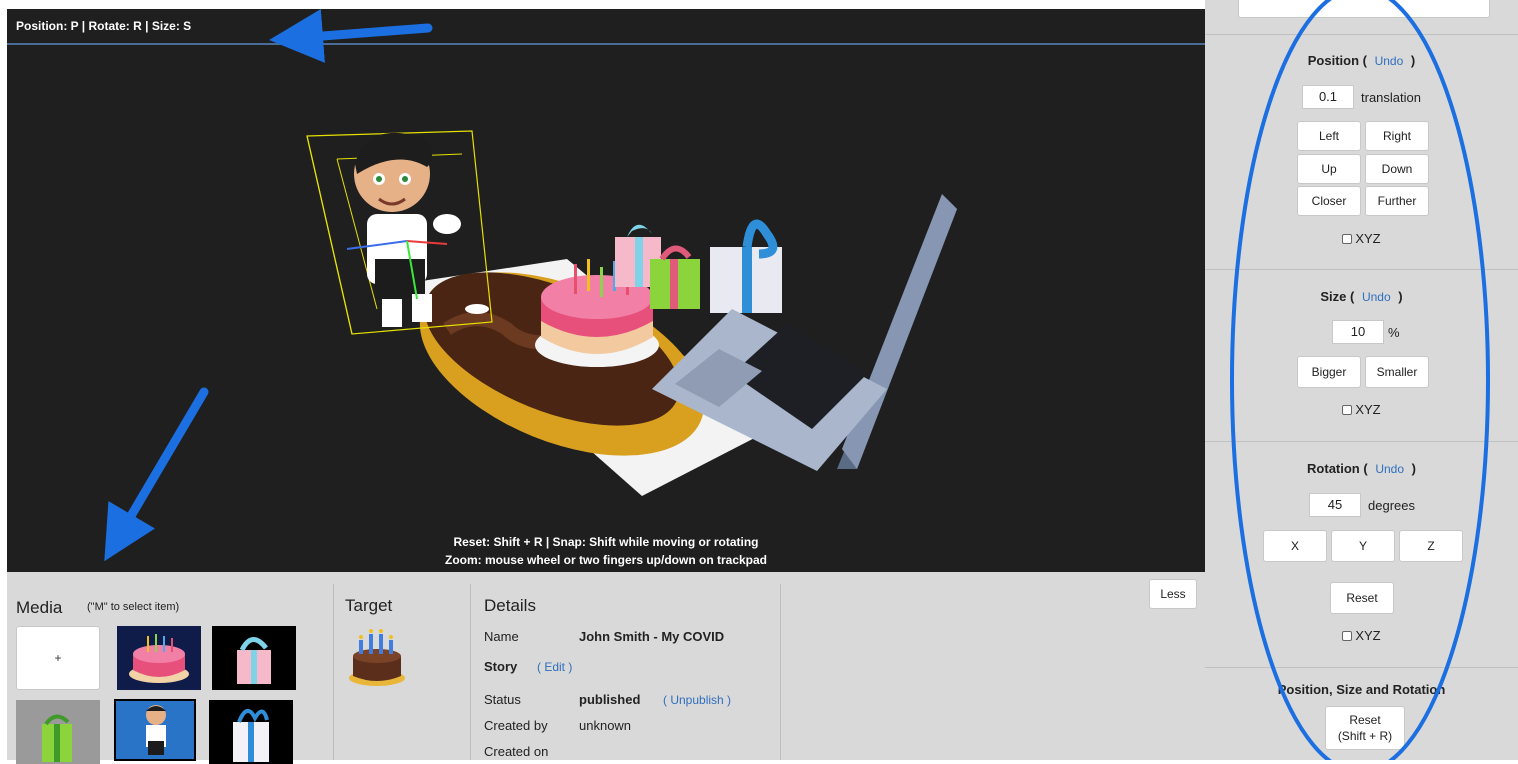 The width and height of the screenshot is (1518, 764). I want to click on plus-icon: +, so click(58, 658).